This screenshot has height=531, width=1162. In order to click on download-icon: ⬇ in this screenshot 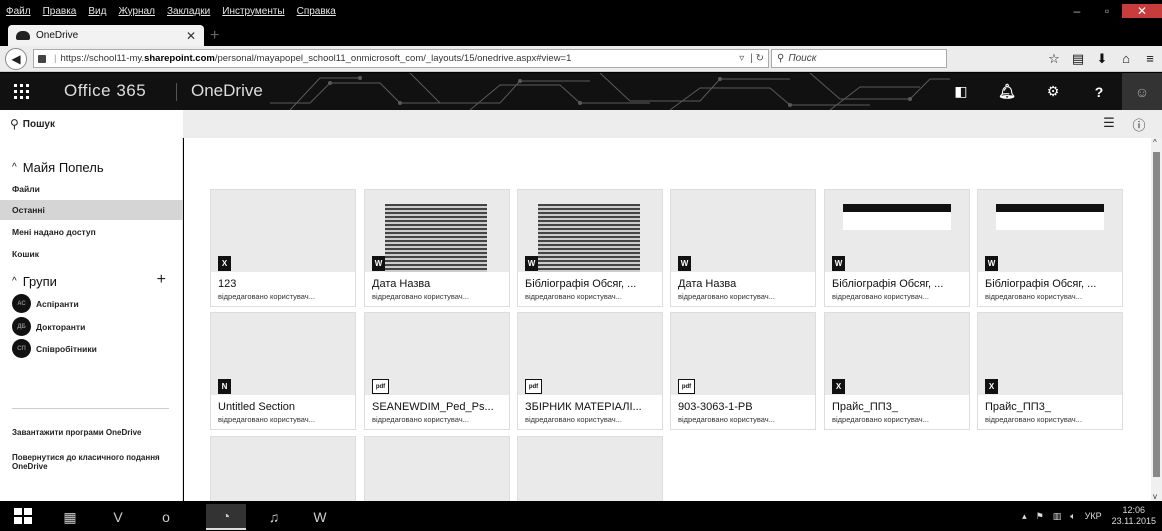, I will do `click(1102, 59)`.